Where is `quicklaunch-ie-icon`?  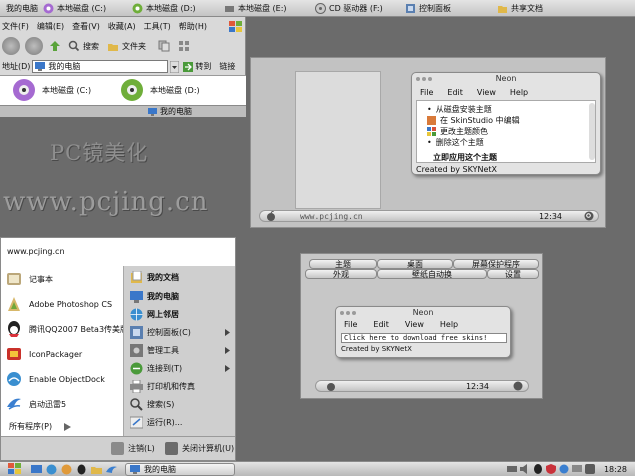
quicklaunch-ie-icon is located at coordinates (51, 469).